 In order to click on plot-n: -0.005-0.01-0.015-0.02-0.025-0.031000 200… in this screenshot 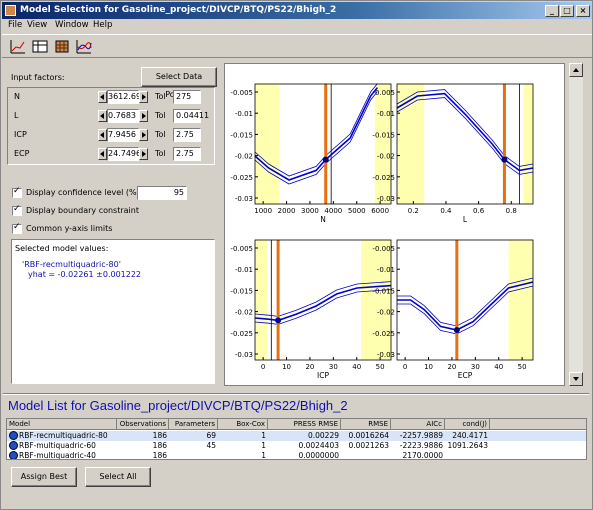, I will do `click(311, 153)`.